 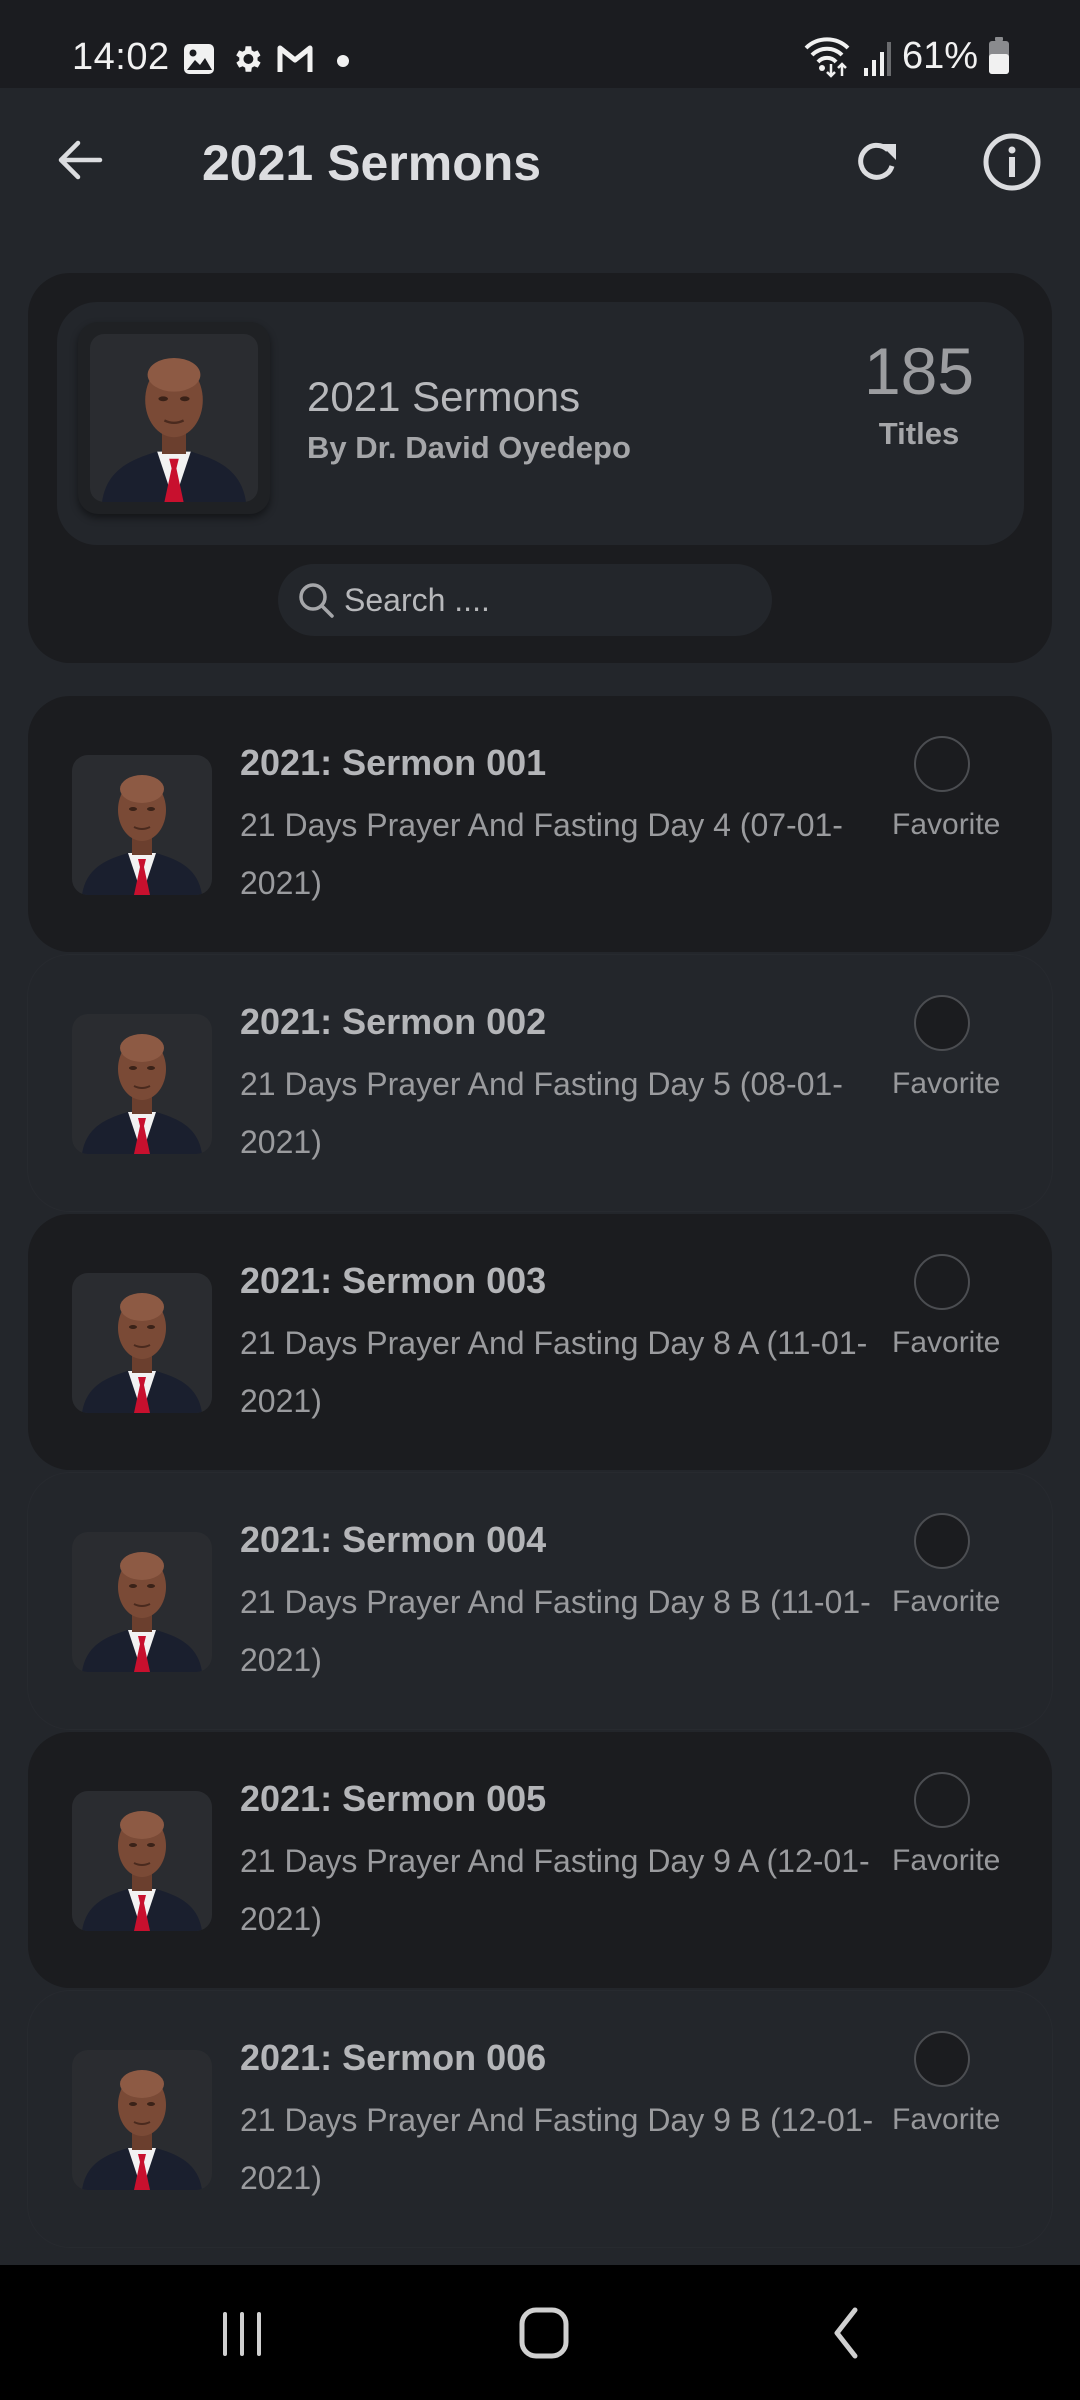 What do you see at coordinates (827, 57) in the screenshot?
I see `wifi-icon` at bounding box center [827, 57].